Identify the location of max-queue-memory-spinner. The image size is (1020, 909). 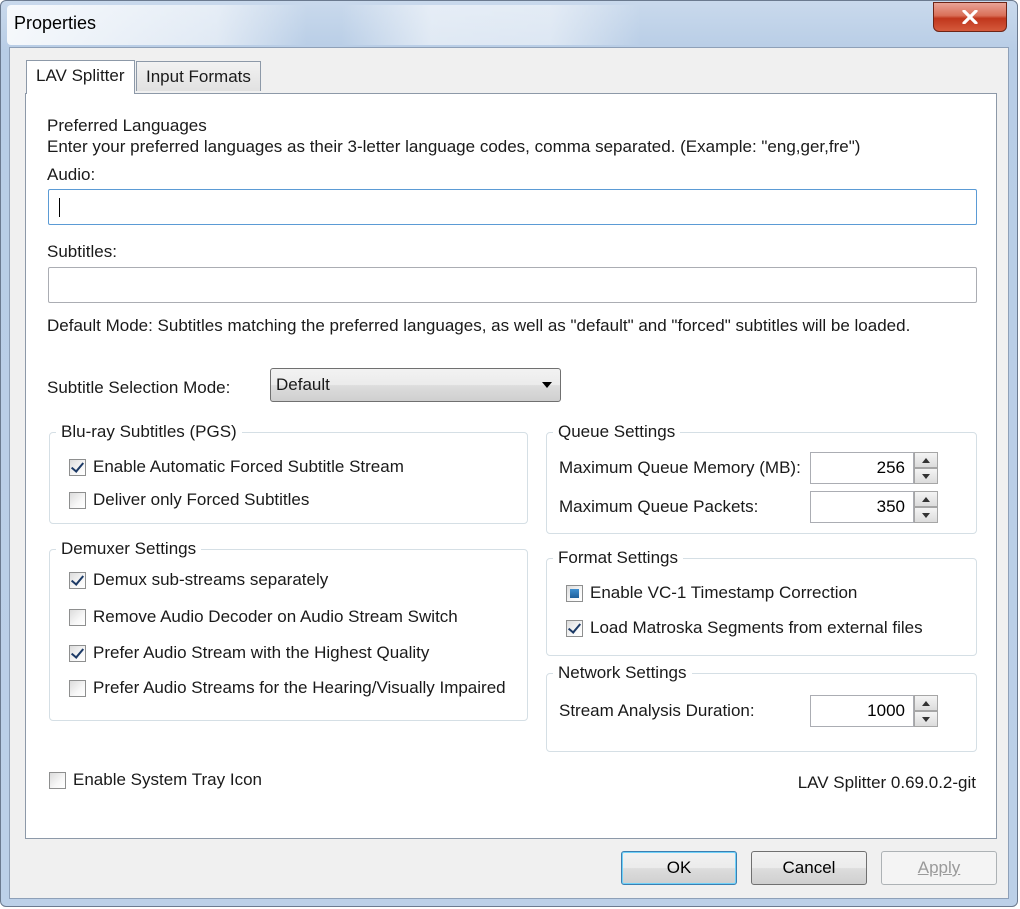
(875, 468).